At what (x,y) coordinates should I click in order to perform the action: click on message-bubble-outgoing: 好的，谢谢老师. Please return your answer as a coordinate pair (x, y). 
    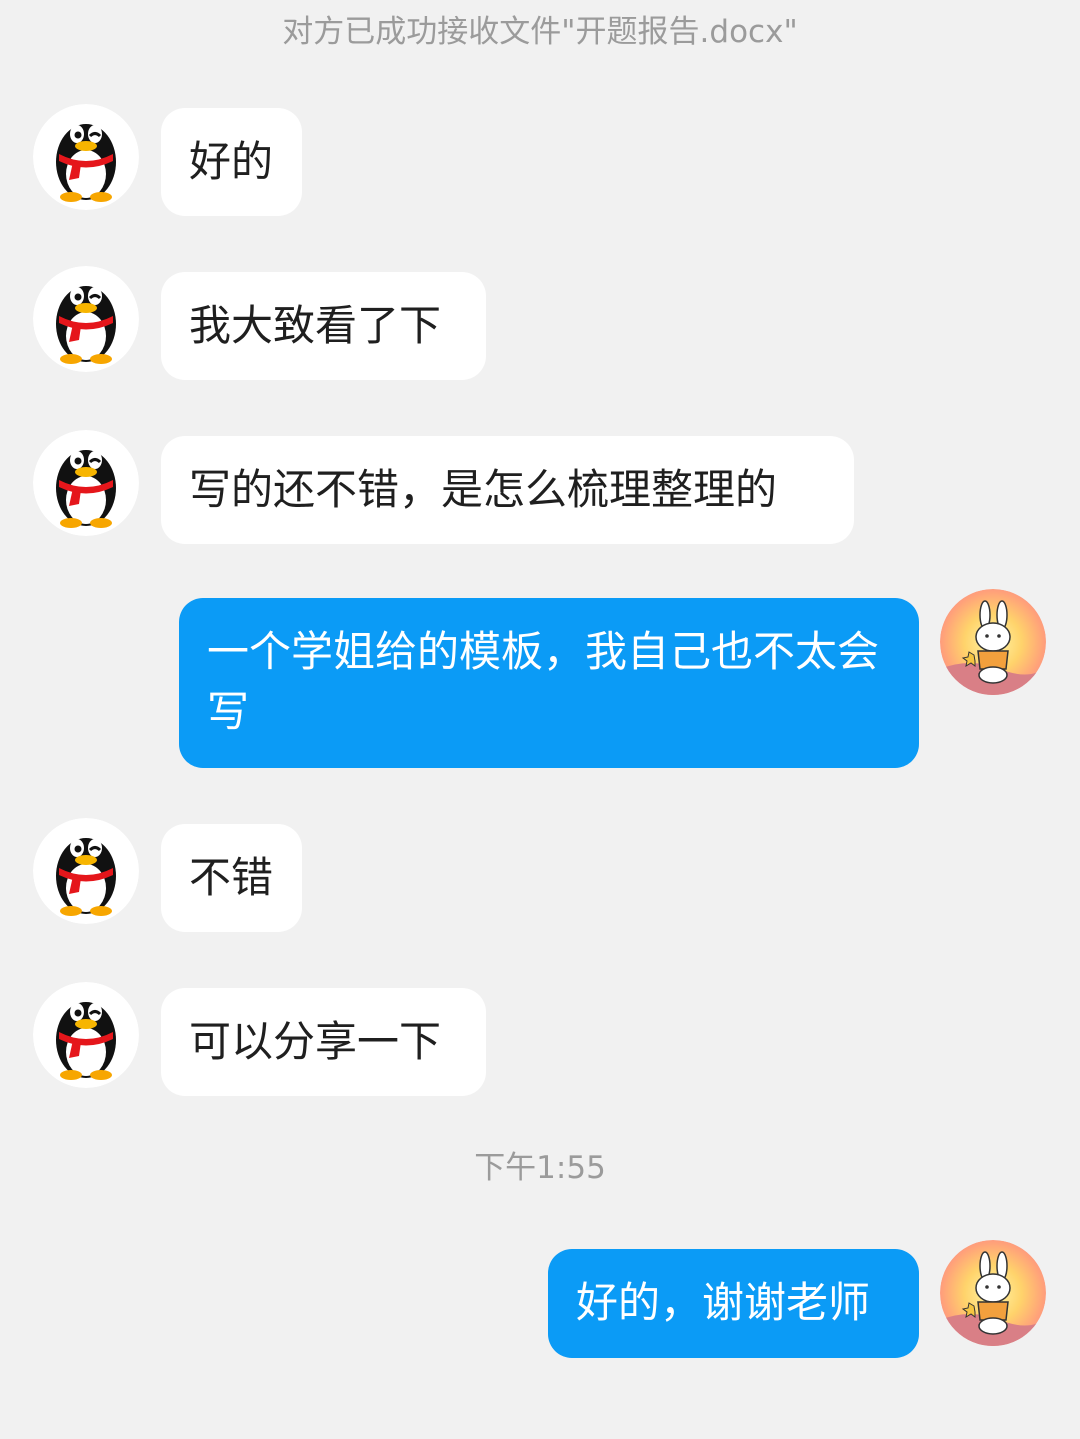
    Looking at the image, I should click on (733, 1303).